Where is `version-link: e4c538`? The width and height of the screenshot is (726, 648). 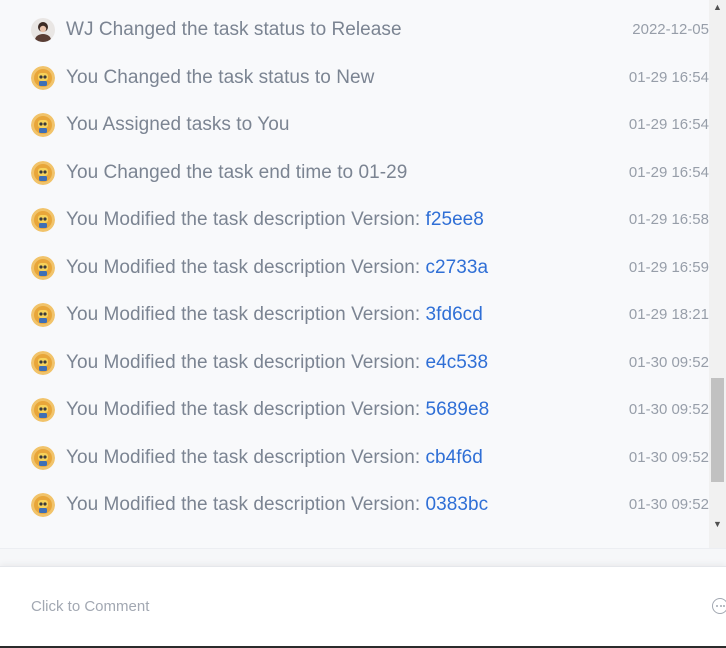 version-link: e4c538 is located at coordinates (457, 362).